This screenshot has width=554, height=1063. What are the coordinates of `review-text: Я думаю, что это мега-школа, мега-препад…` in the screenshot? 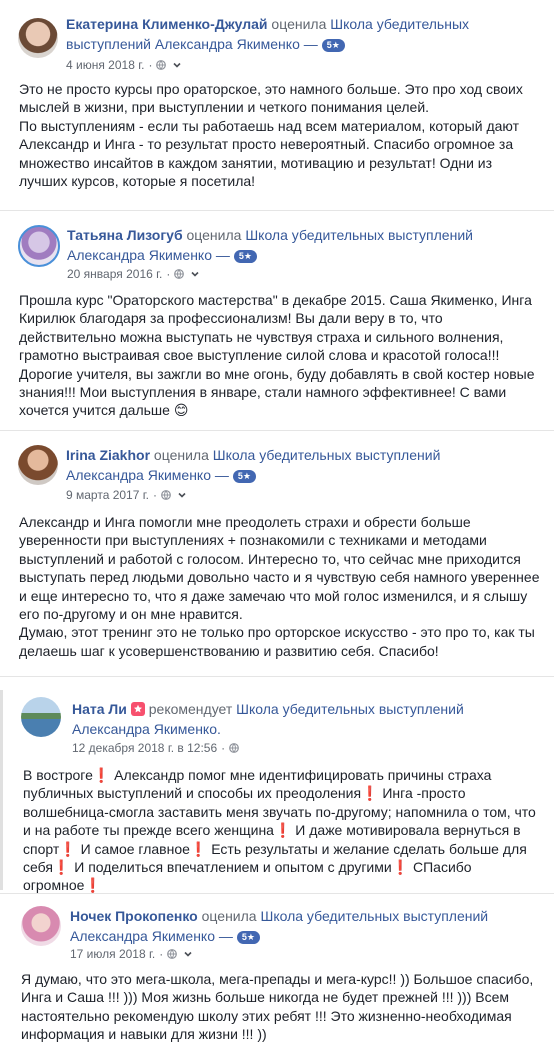 It's located at (277, 1007).